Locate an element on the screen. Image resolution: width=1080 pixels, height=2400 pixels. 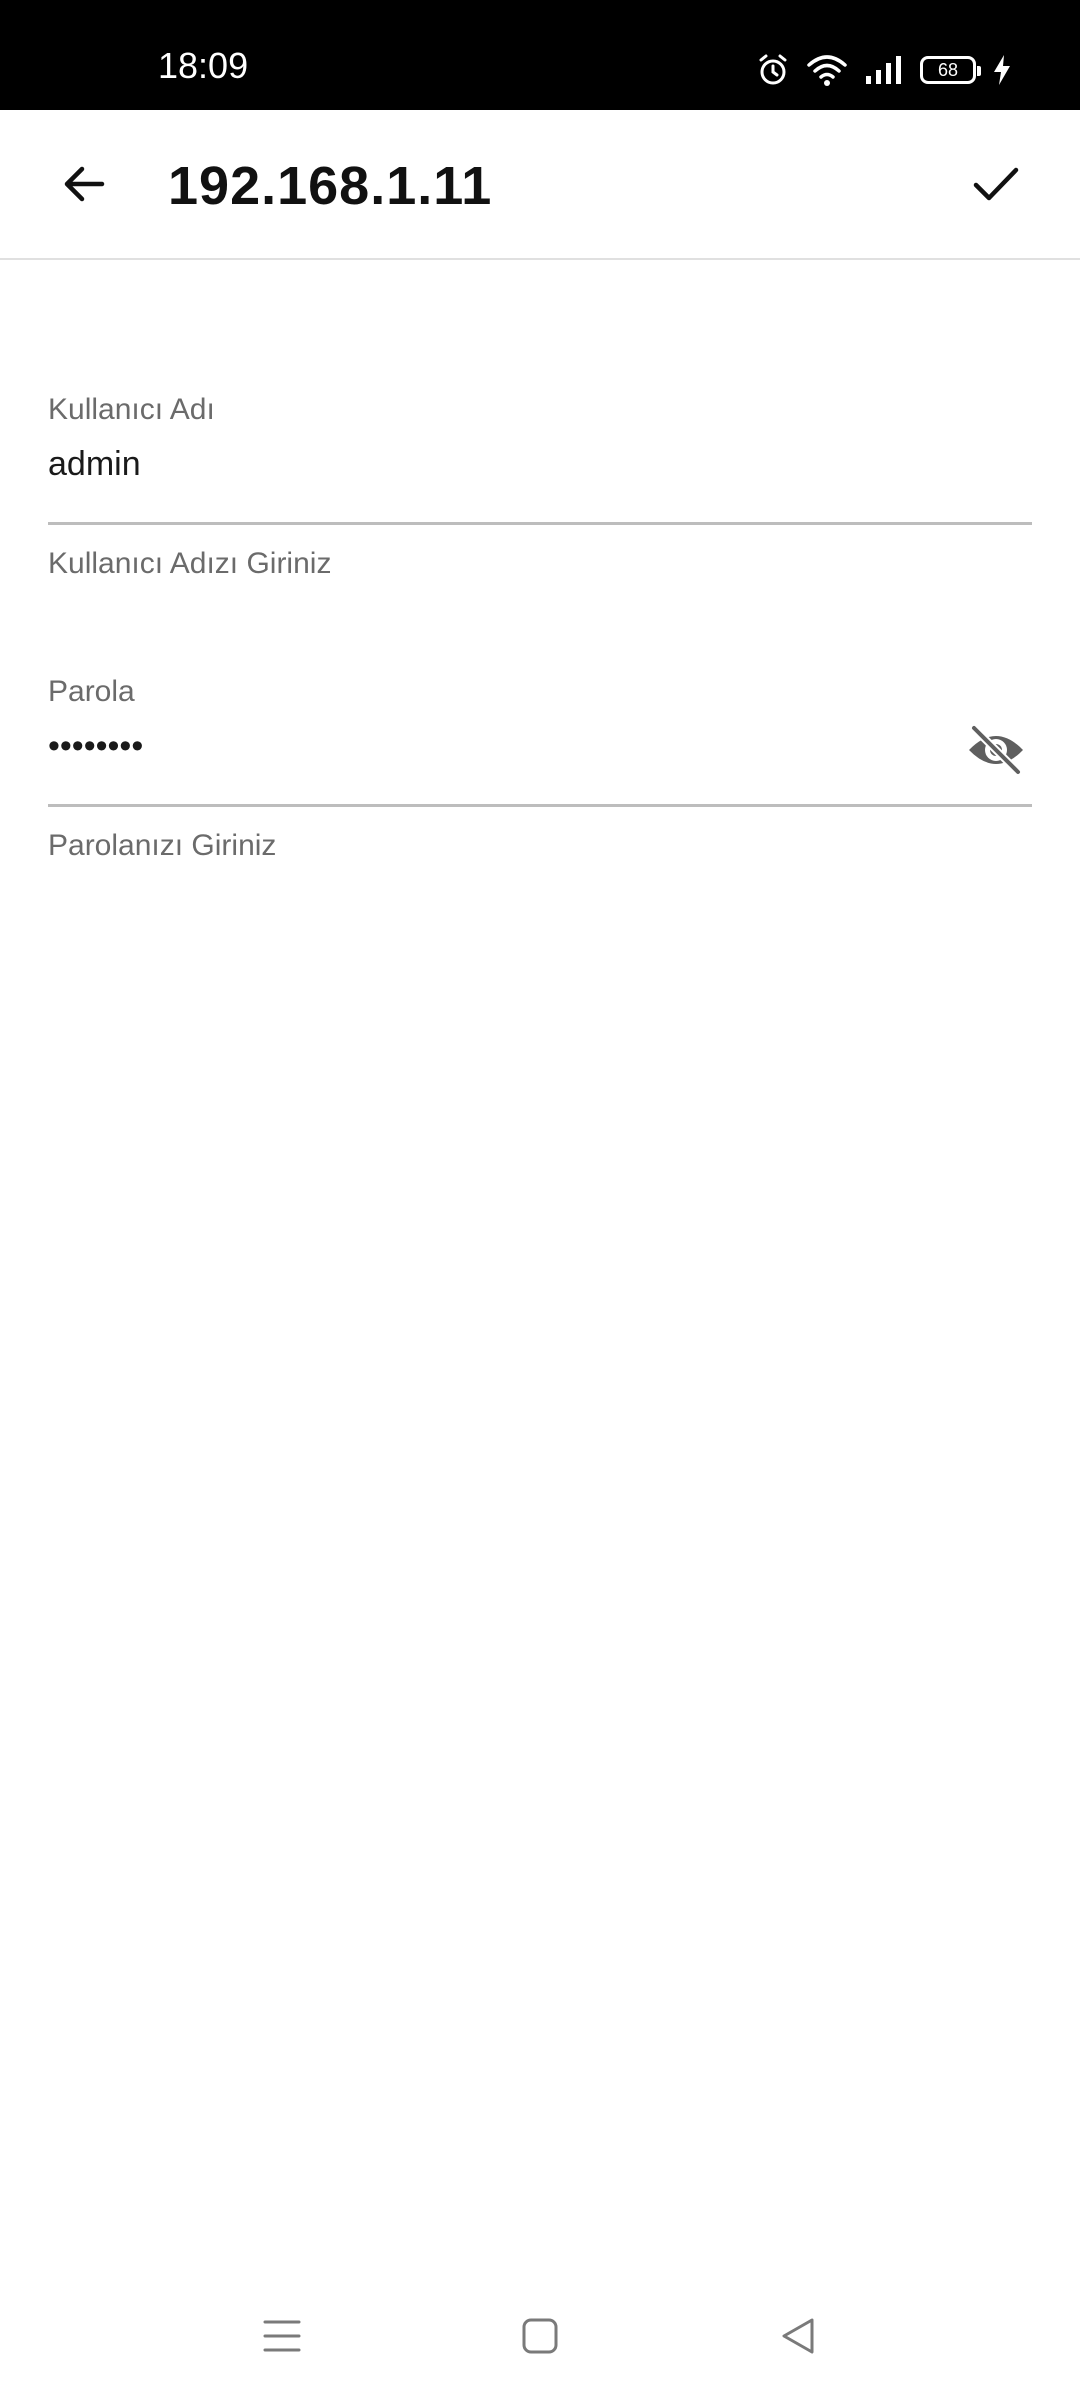
username-input is located at coordinates (488, 464).